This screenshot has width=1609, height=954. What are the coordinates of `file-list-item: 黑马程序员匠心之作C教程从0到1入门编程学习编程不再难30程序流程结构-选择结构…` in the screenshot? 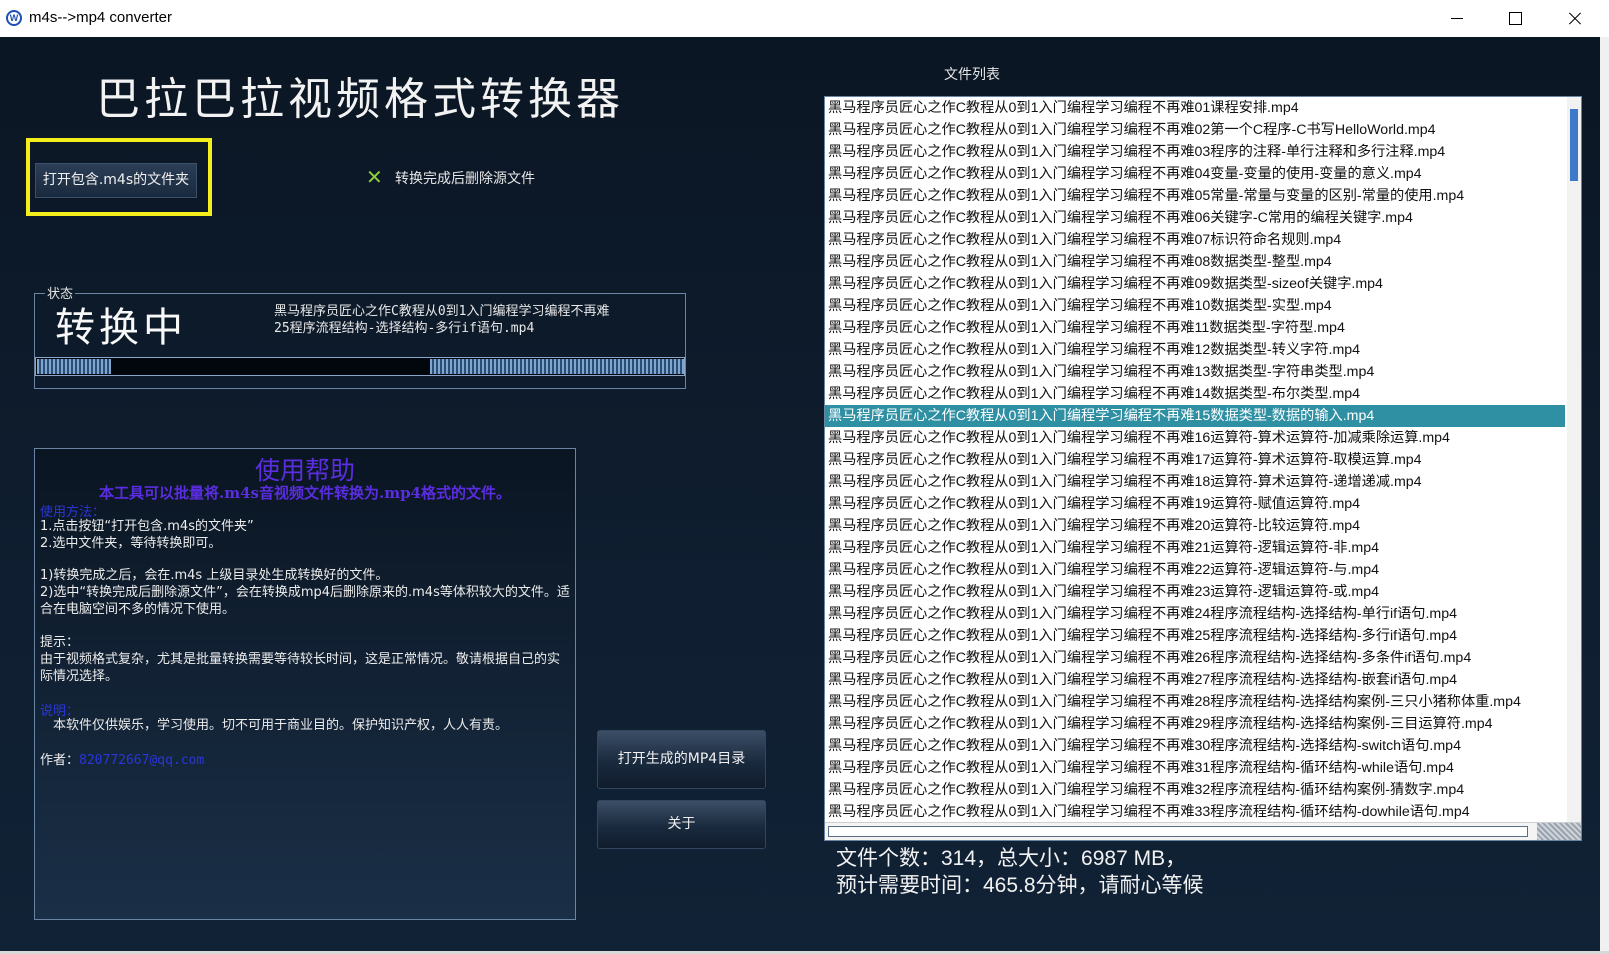 It's located at (1195, 746).